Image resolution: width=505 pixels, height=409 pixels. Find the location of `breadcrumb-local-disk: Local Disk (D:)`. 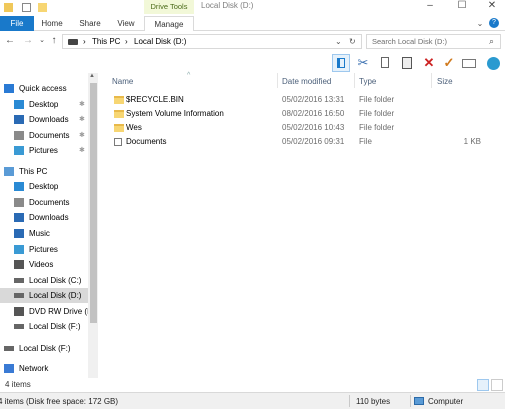

breadcrumb-local-disk: Local Disk (D:) is located at coordinates (160, 41).